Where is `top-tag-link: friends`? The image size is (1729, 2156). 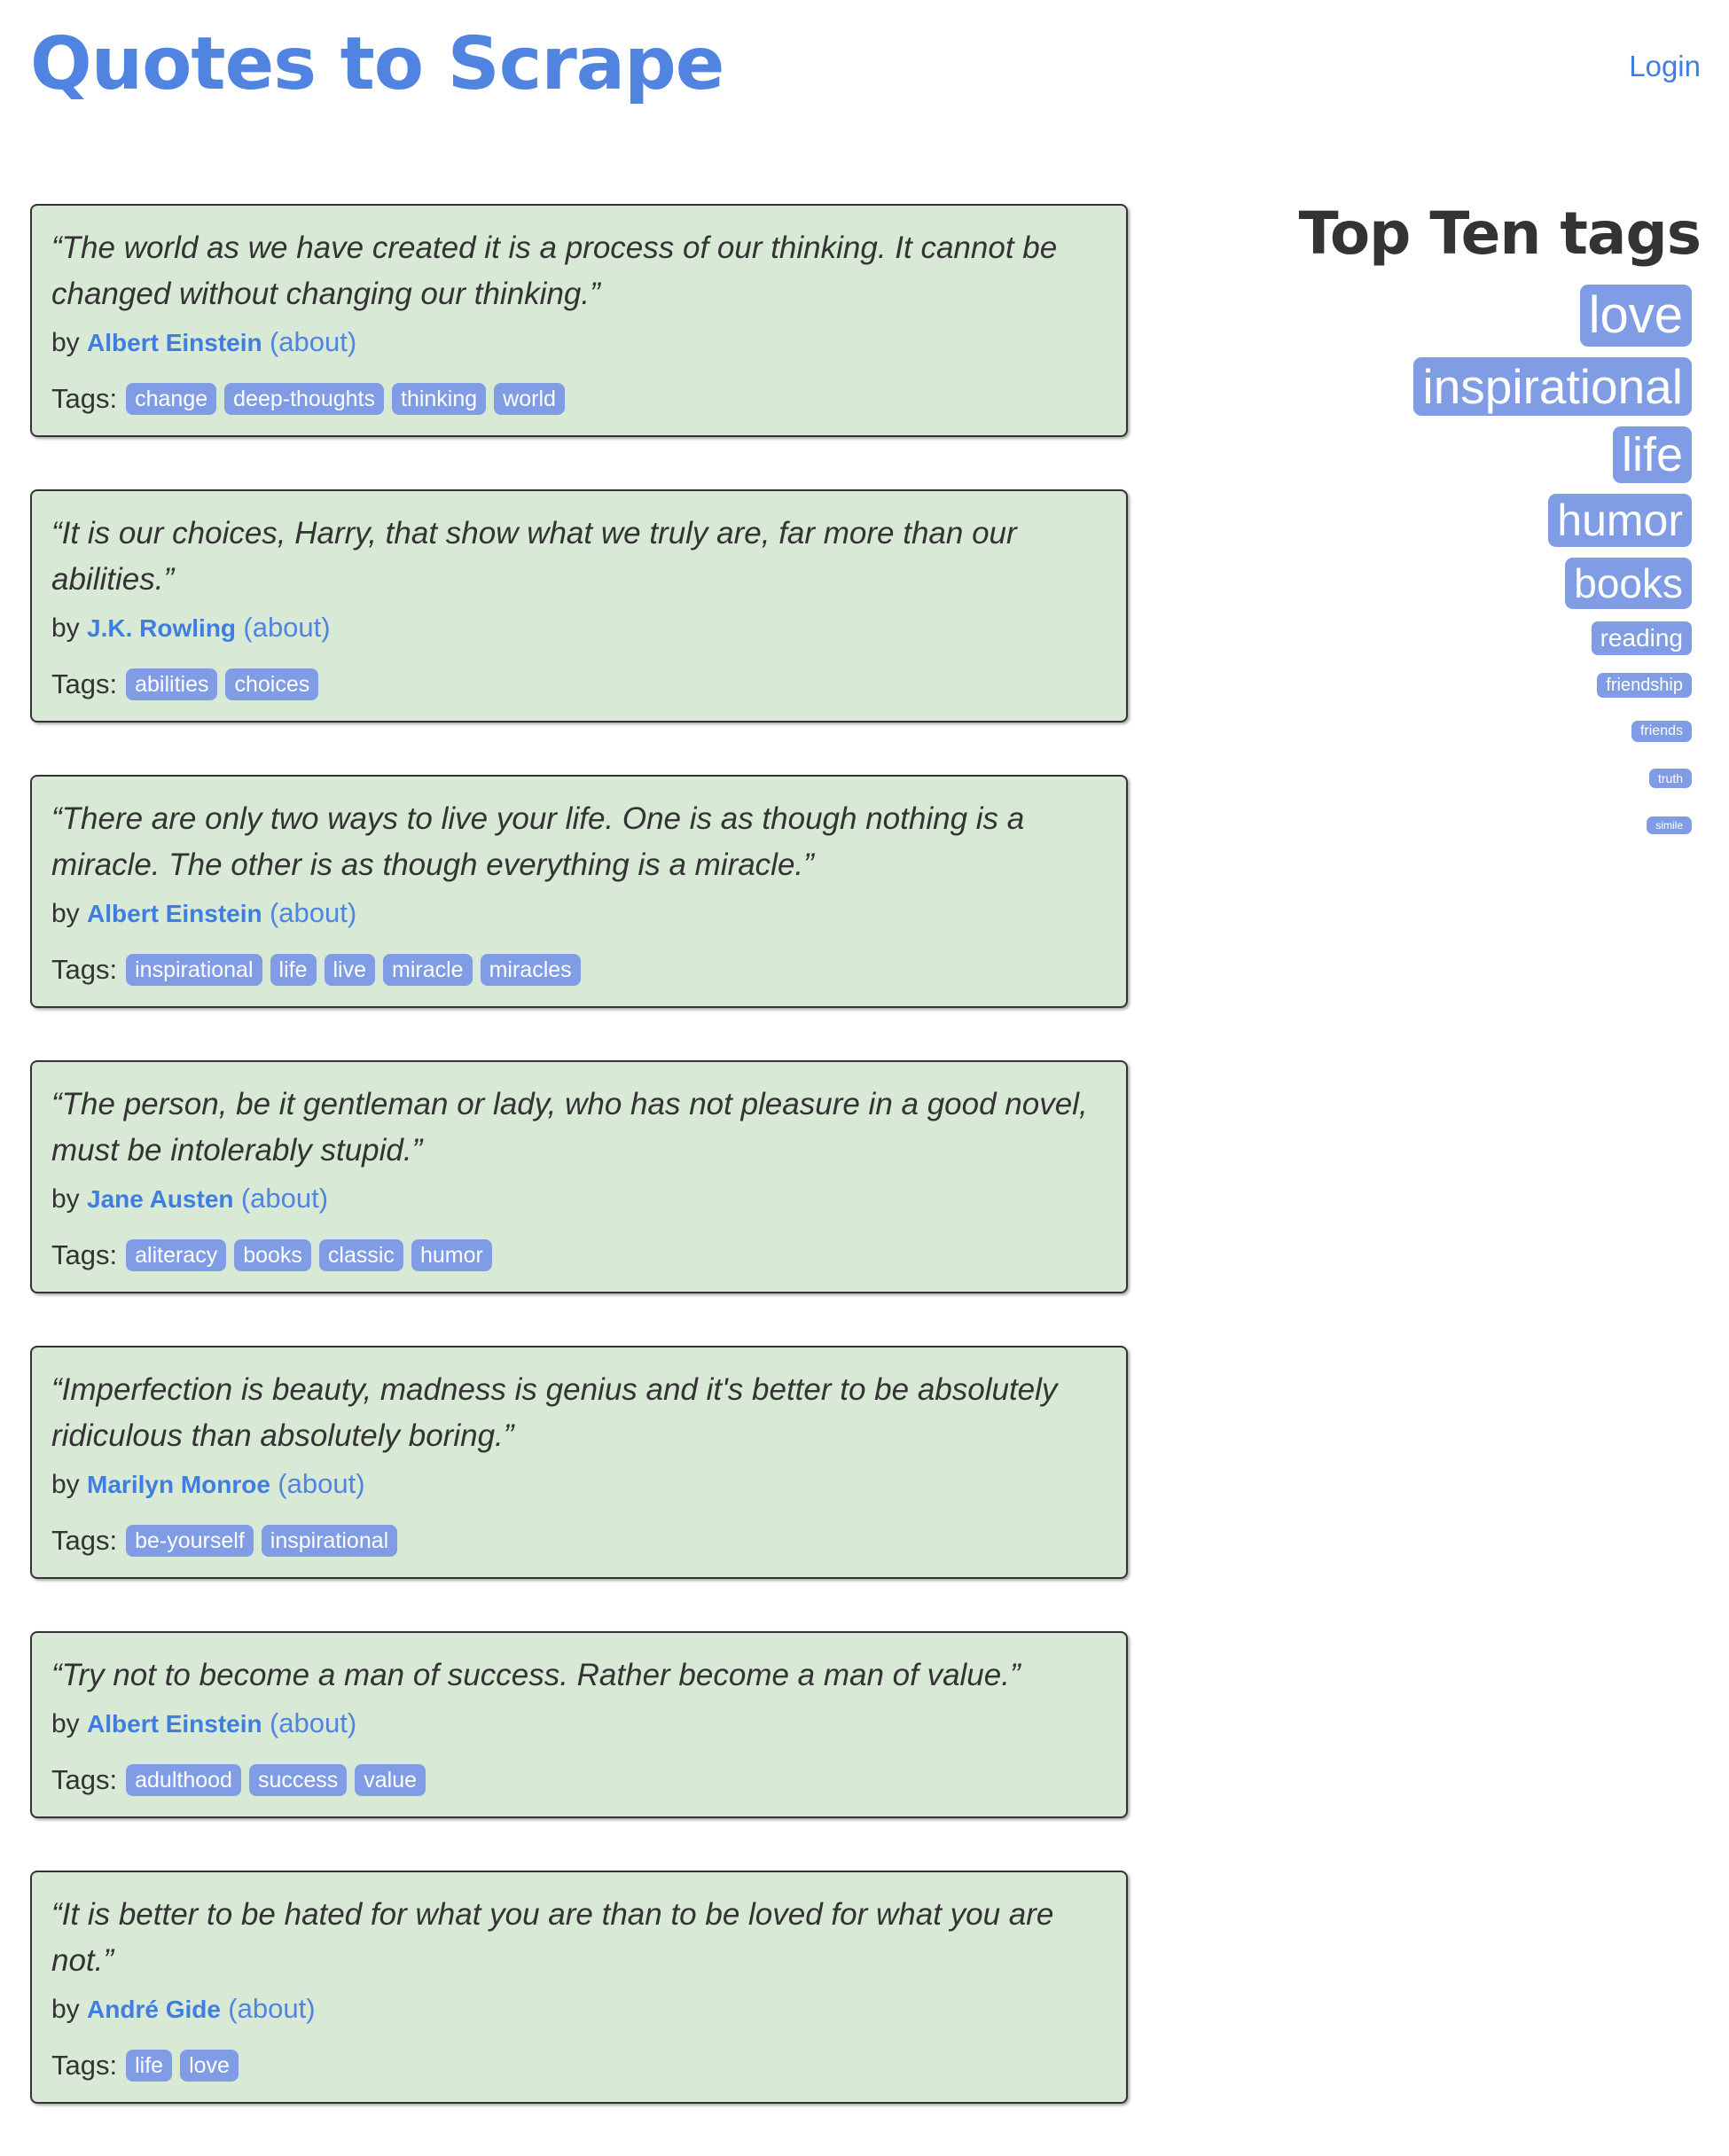 top-tag-link: friends is located at coordinates (1662, 731).